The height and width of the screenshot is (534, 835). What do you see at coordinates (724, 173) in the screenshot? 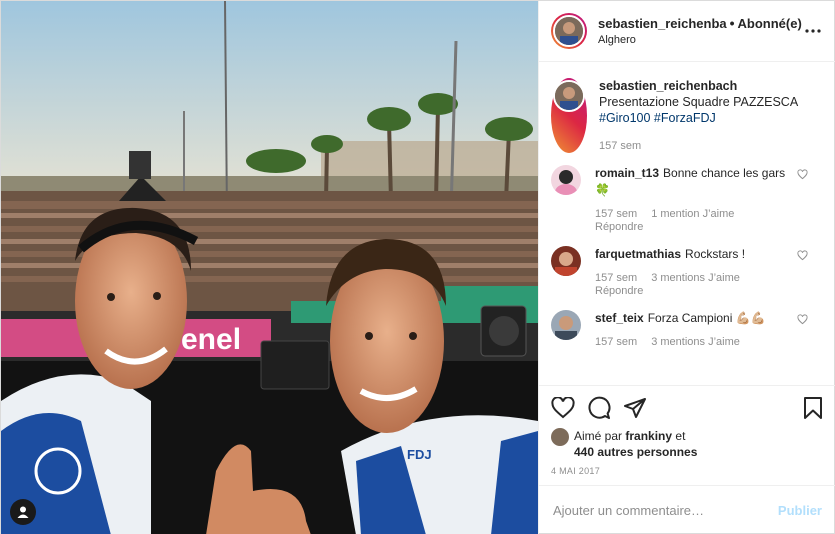
I see `comment-text: Bonne chance les gars` at bounding box center [724, 173].